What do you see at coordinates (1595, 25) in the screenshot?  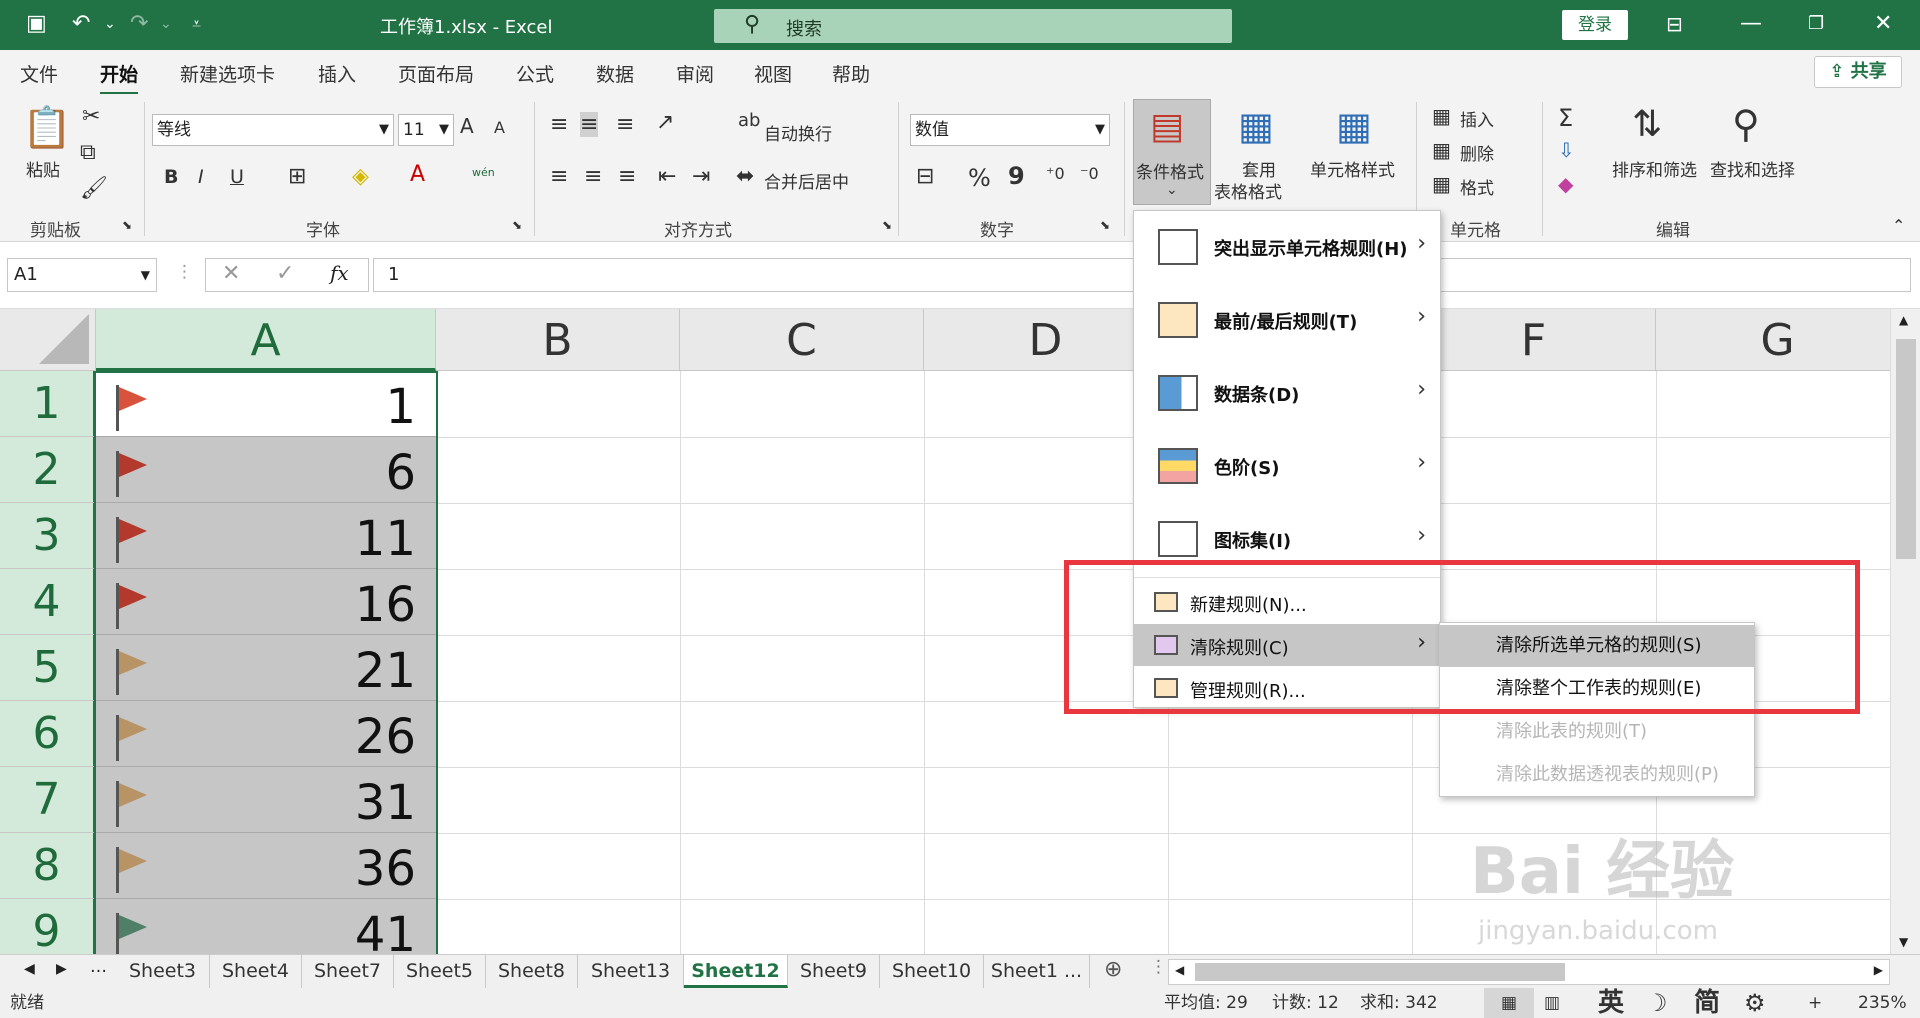 I see `login-button: 登录` at bounding box center [1595, 25].